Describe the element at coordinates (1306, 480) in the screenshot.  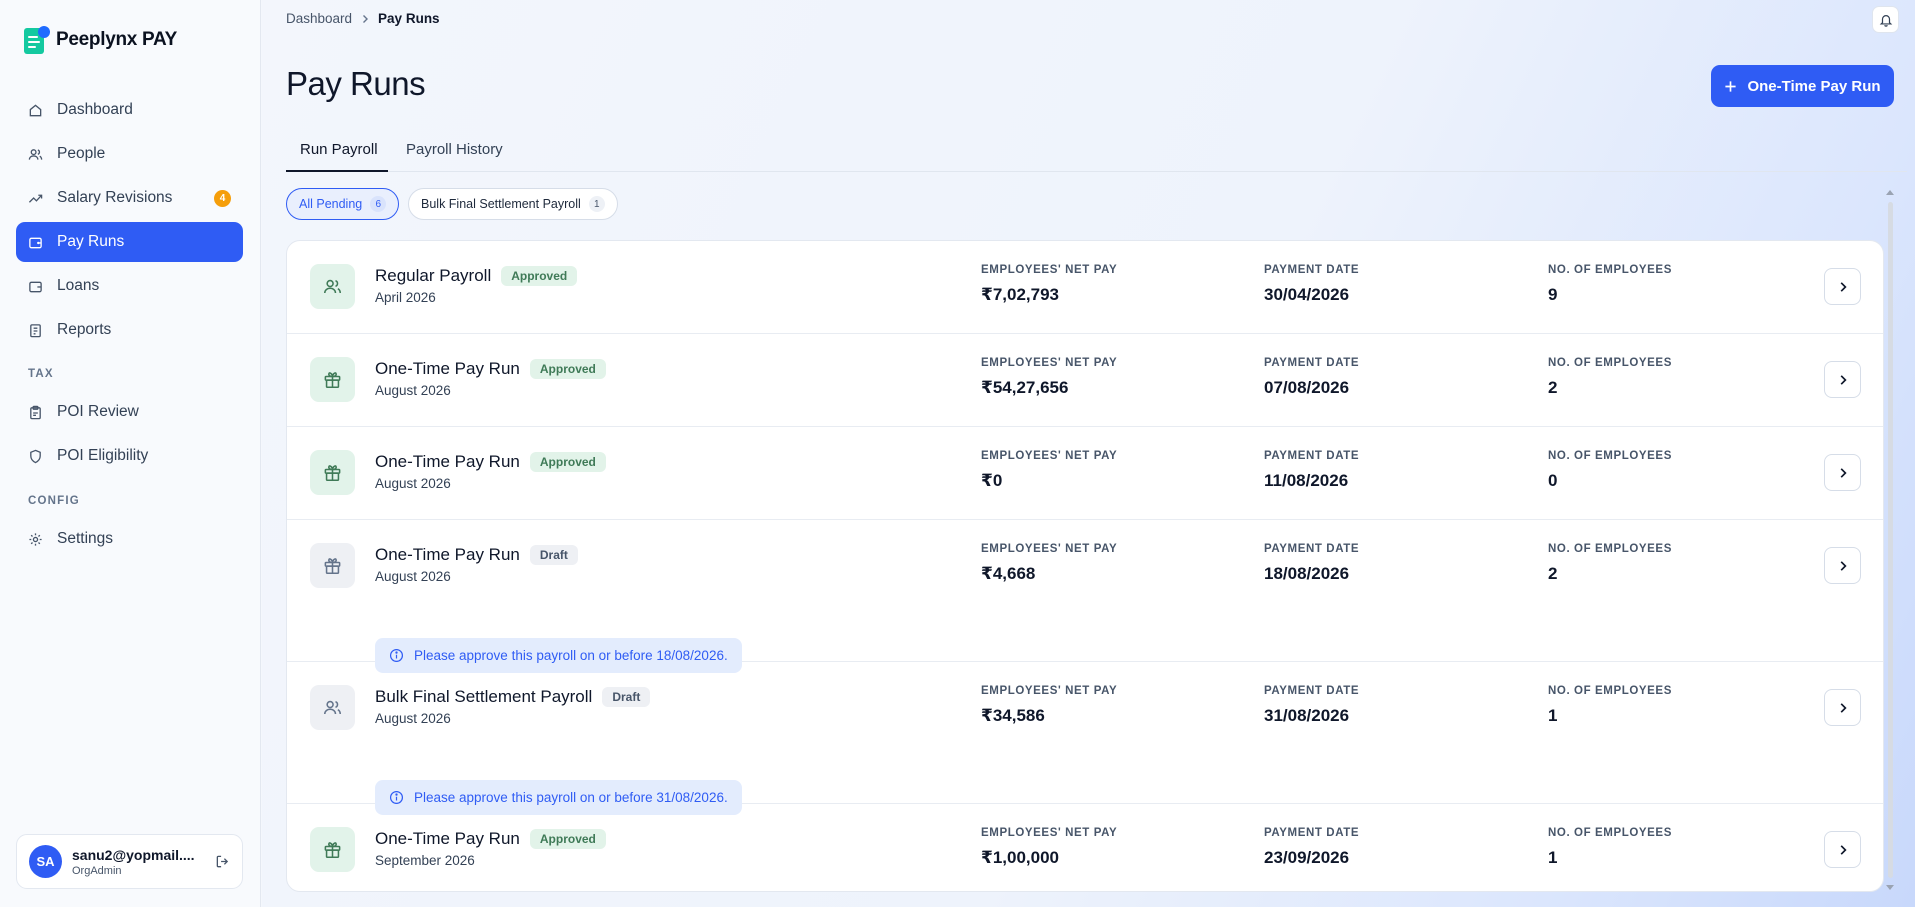
I see `payment-date-value: 11/08/2026` at that location.